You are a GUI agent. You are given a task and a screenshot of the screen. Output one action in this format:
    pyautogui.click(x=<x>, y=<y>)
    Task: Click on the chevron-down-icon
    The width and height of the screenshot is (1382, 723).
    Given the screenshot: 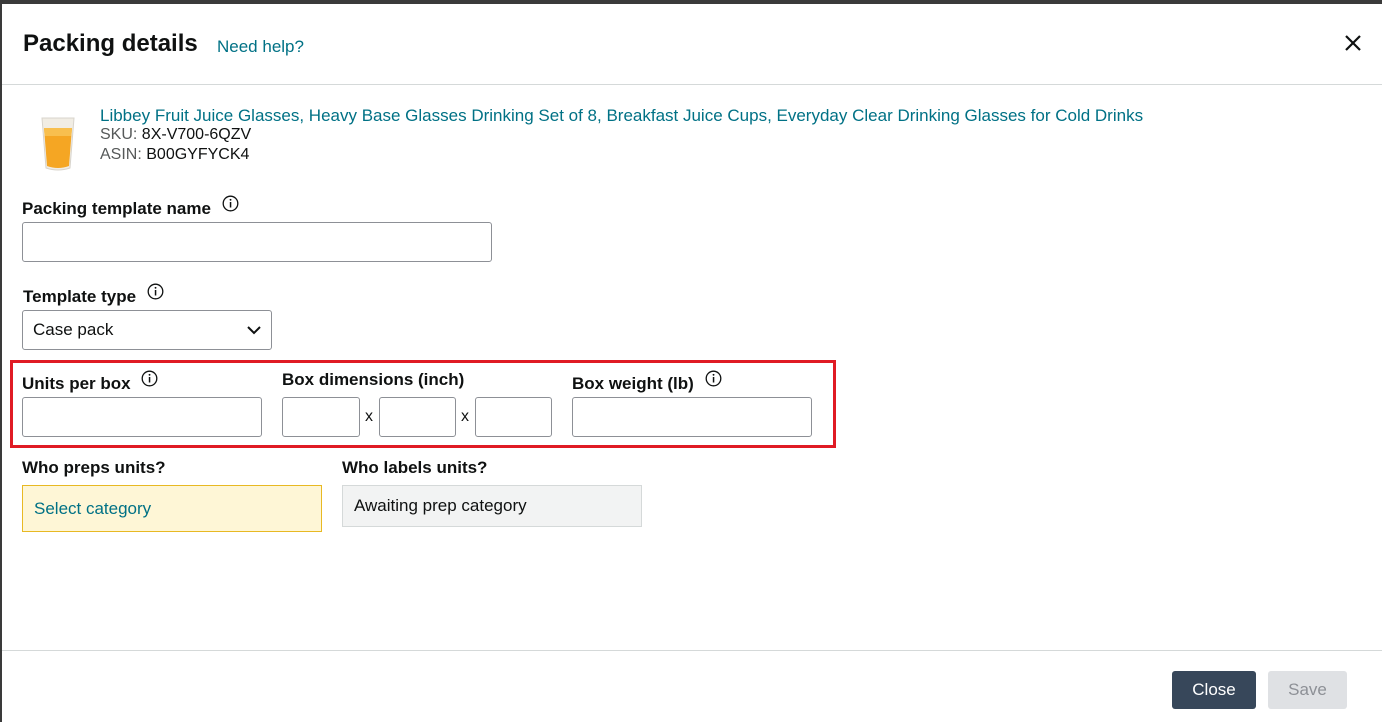 What is the action you would take?
    pyautogui.click(x=254, y=329)
    